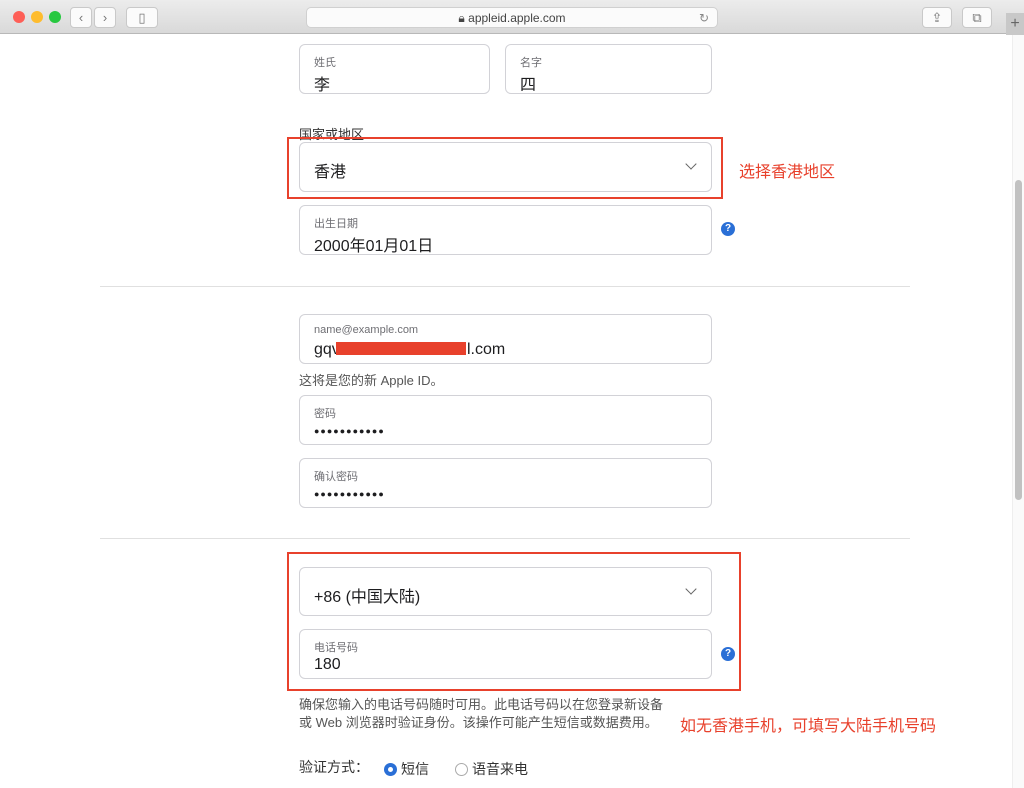  I want to click on phone-description-line-2: 或 Web 浏览器时验证身份。该操作可能产生短信或数据费用。, so click(478, 722).